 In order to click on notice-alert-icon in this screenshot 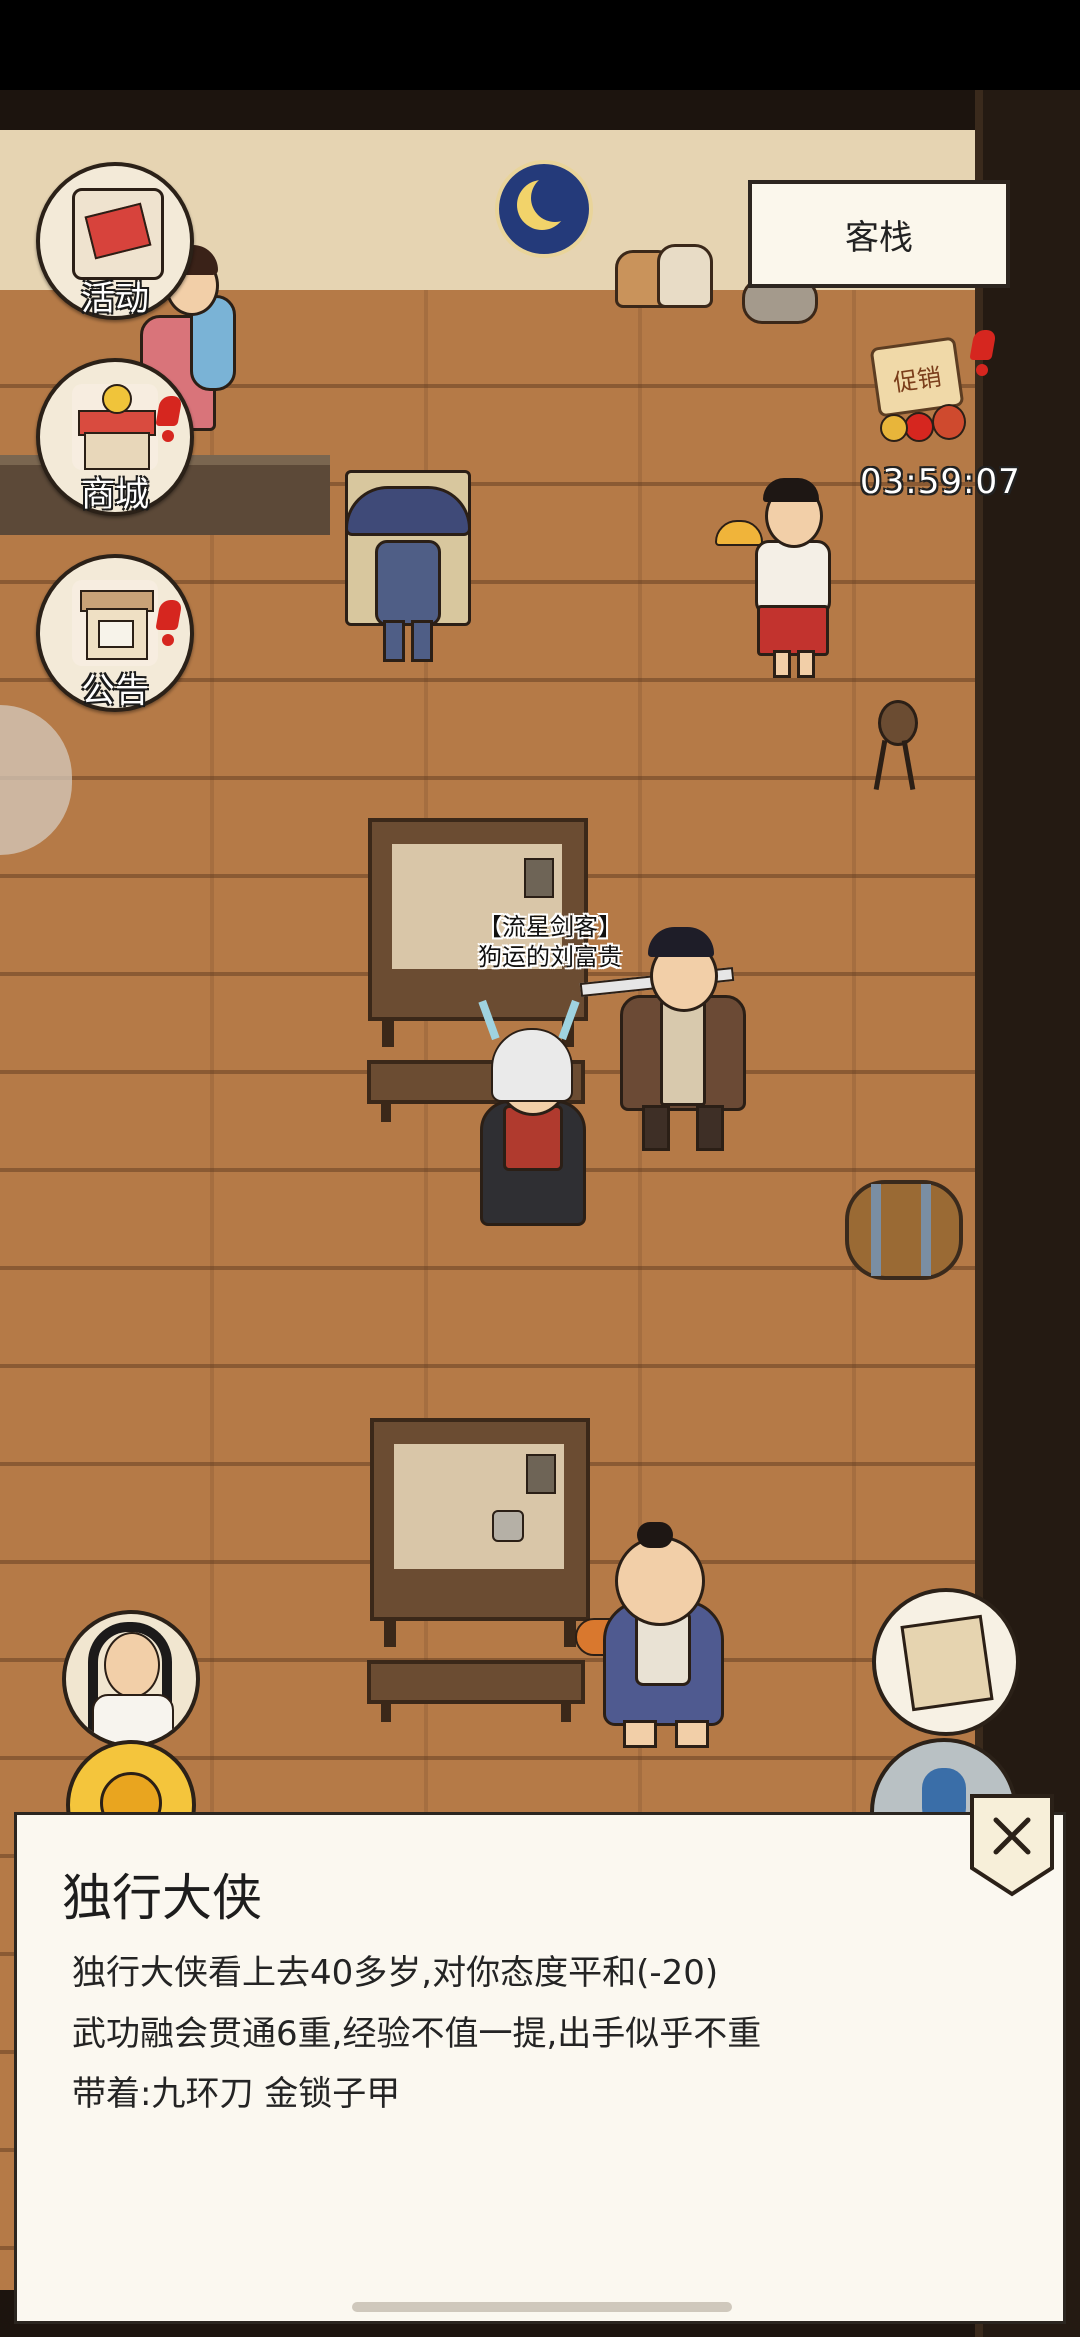, I will do `click(169, 623)`.